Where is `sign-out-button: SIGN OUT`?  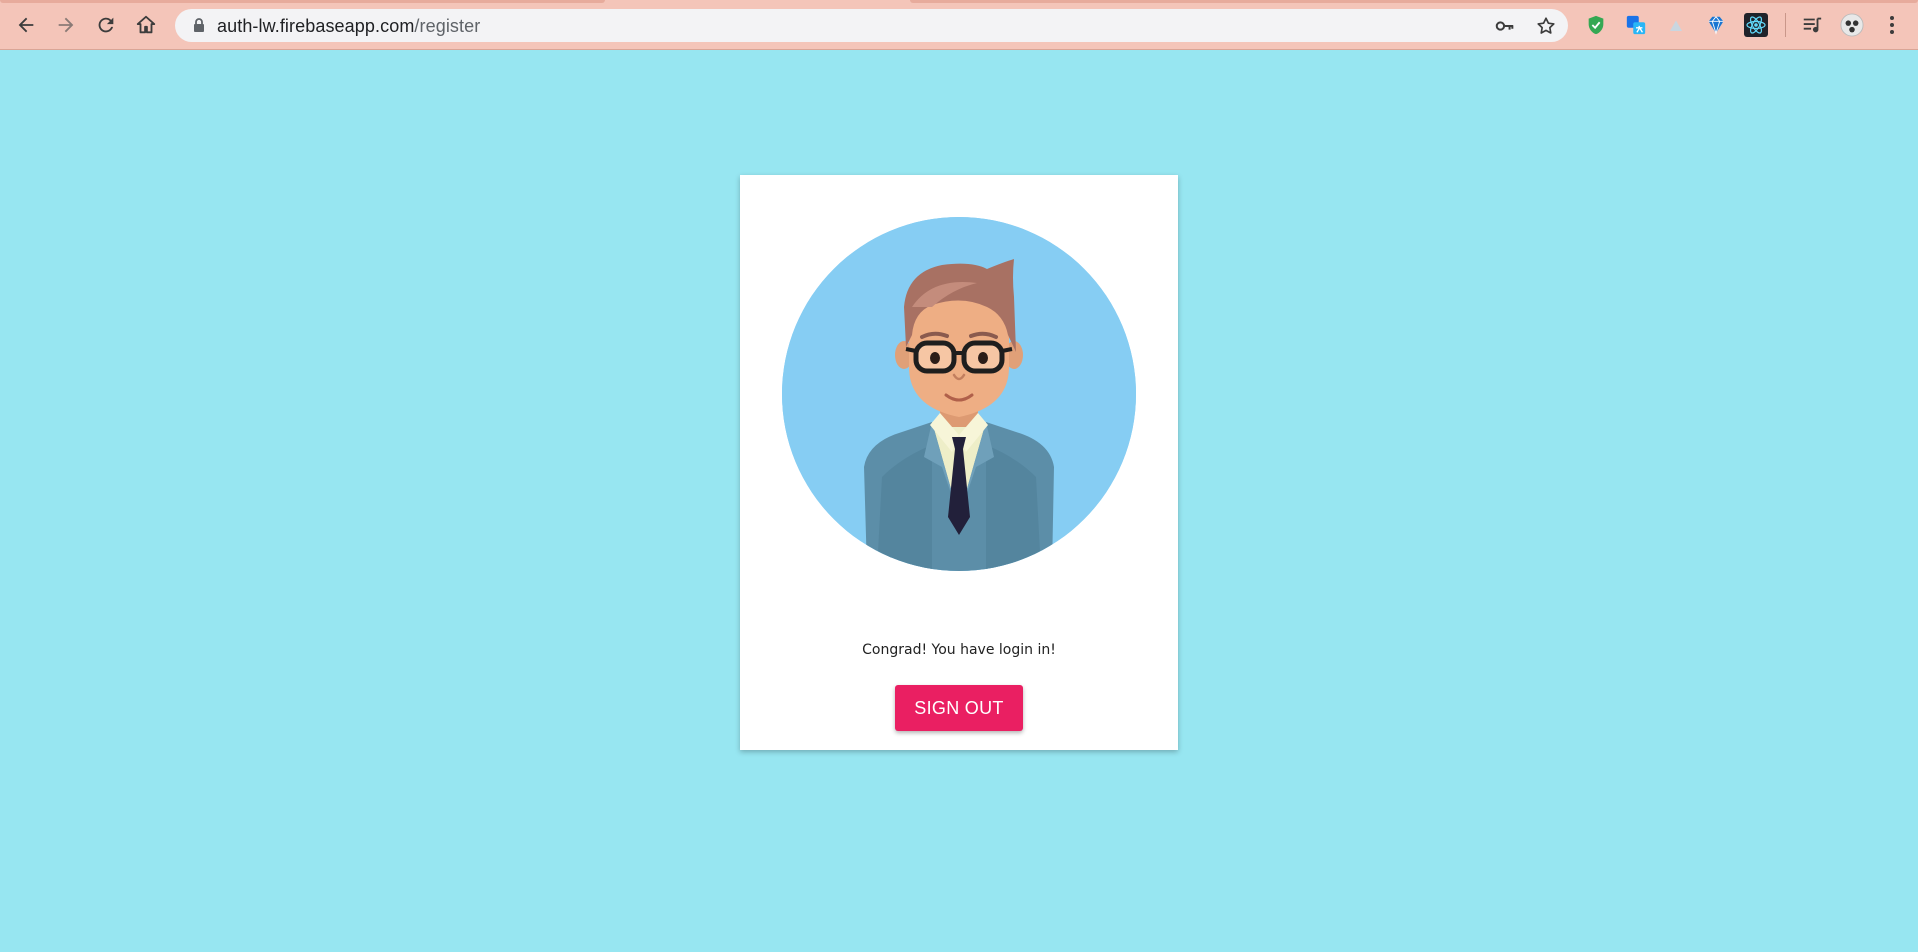 sign-out-button: SIGN OUT is located at coordinates (959, 708).